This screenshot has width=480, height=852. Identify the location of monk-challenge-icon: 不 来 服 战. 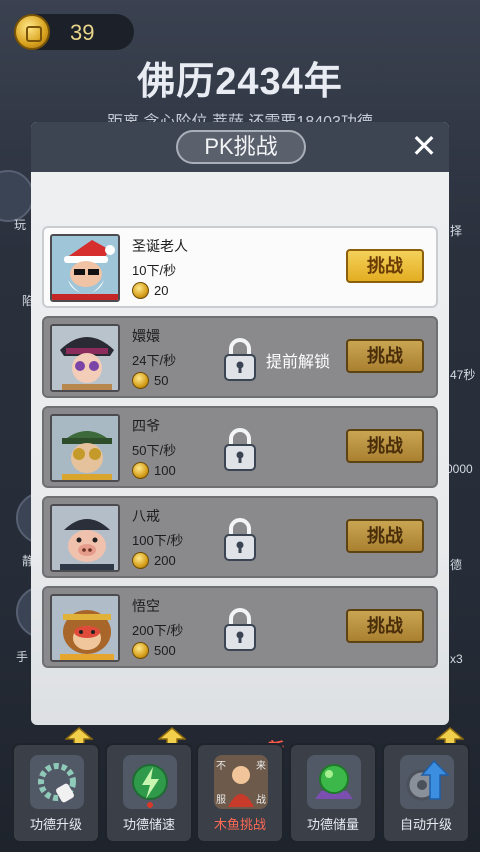
(241, 782).